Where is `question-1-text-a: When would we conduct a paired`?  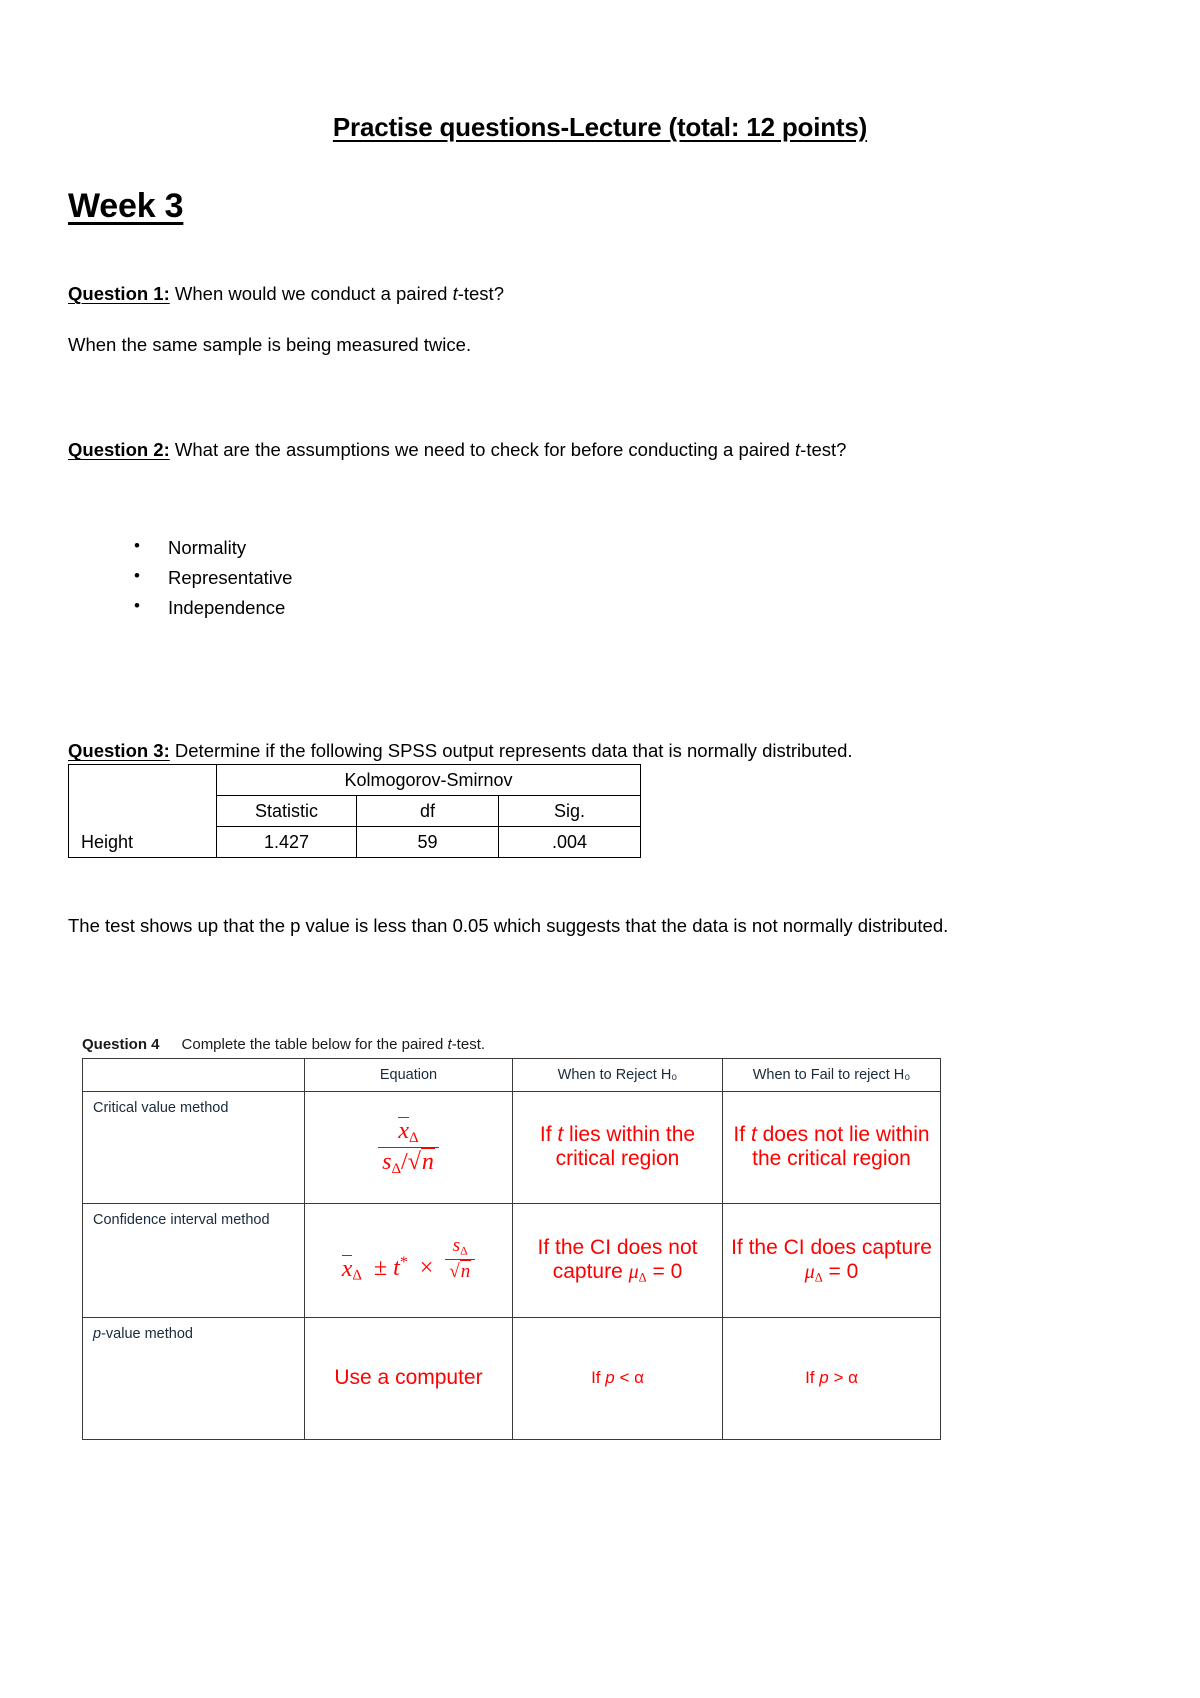
question-1-text-a: When would we conduct a paired is located at coordinates (311, 293).